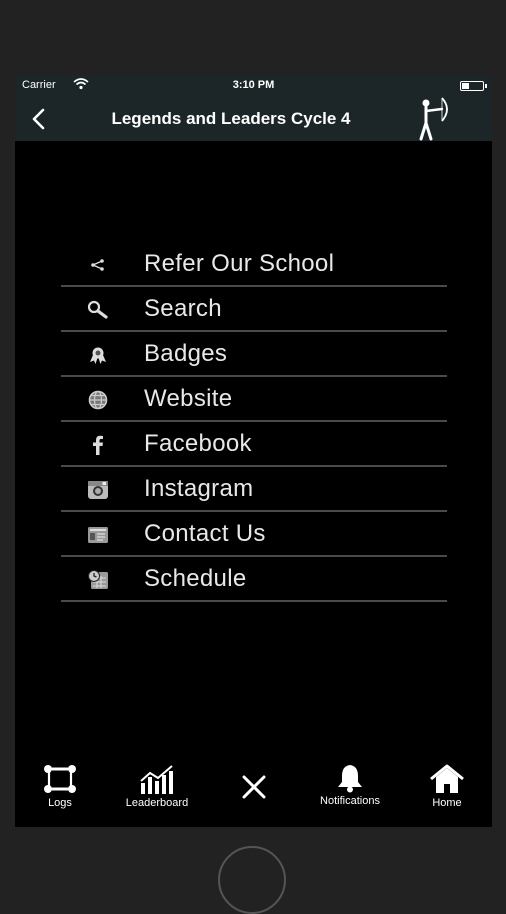 The height and width of the screenshot is (914, 506). I want to click on tab-label: Leaderboard, so click(157, 803).